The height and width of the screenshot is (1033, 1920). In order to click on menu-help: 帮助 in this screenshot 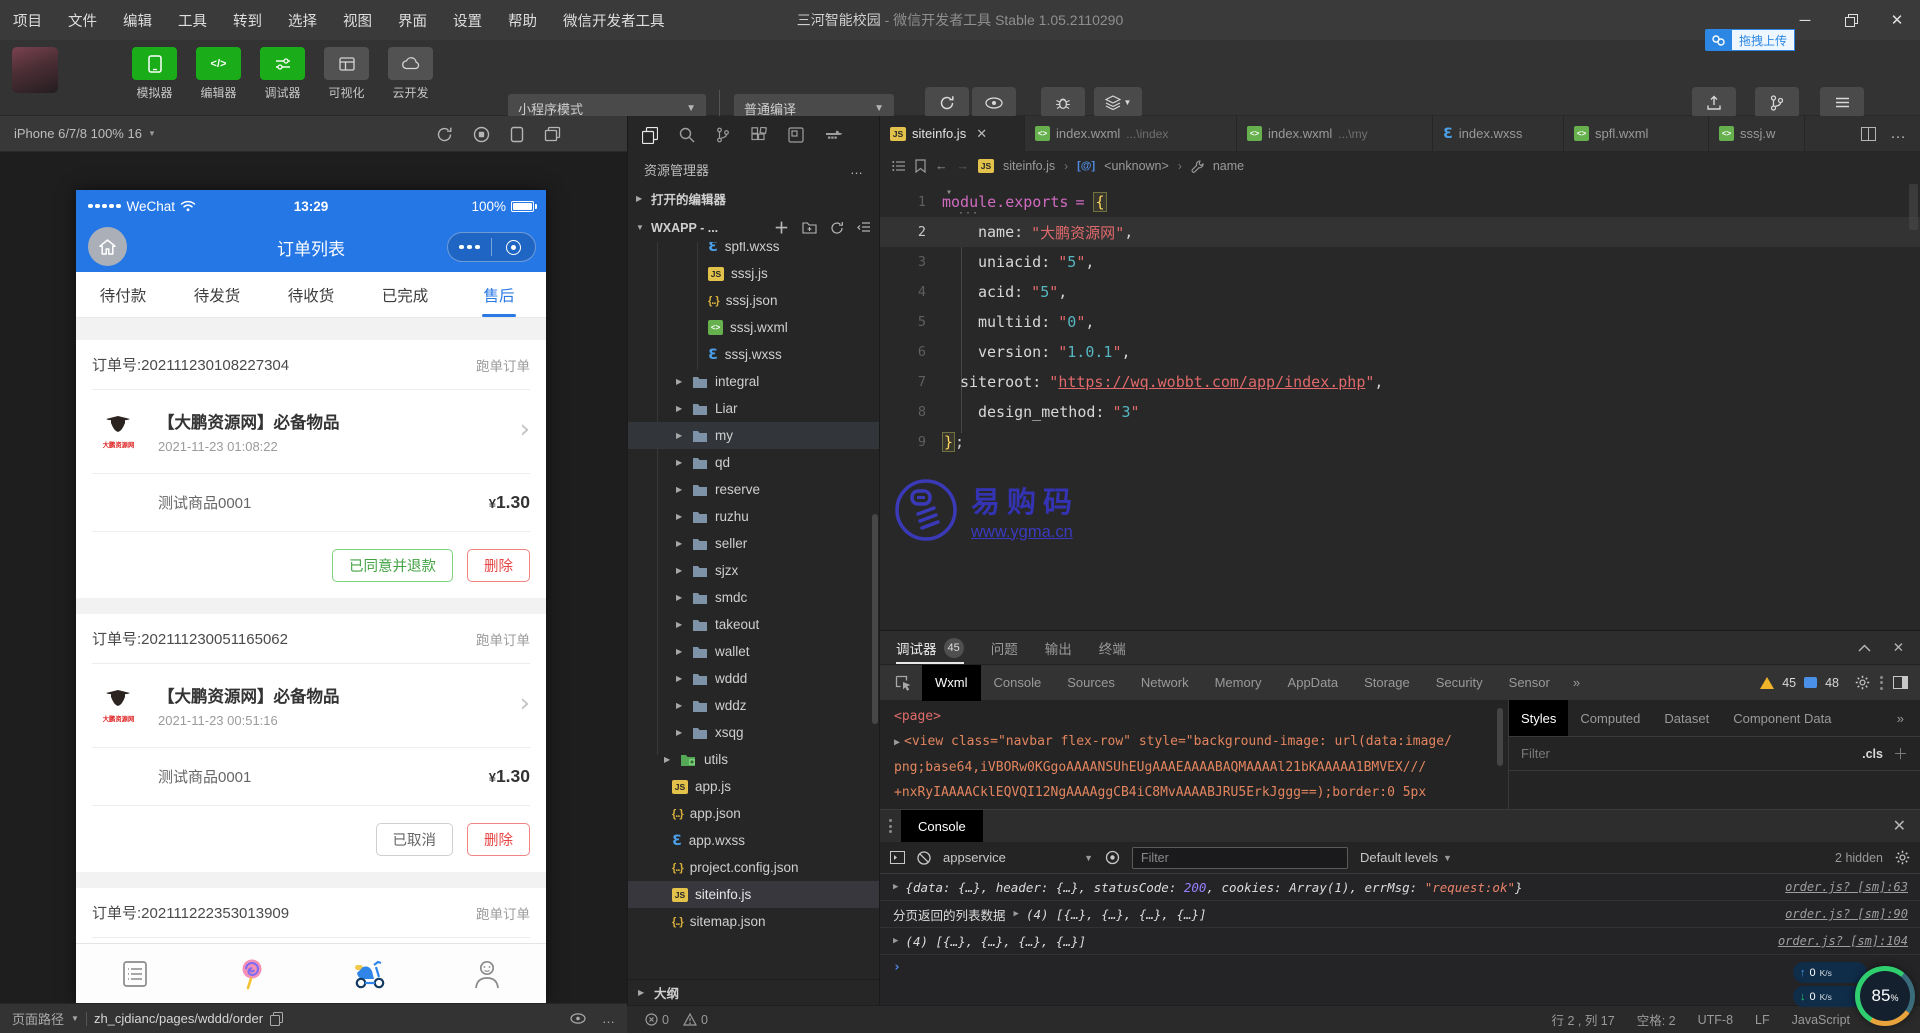, I will do `click(522, 20)`.